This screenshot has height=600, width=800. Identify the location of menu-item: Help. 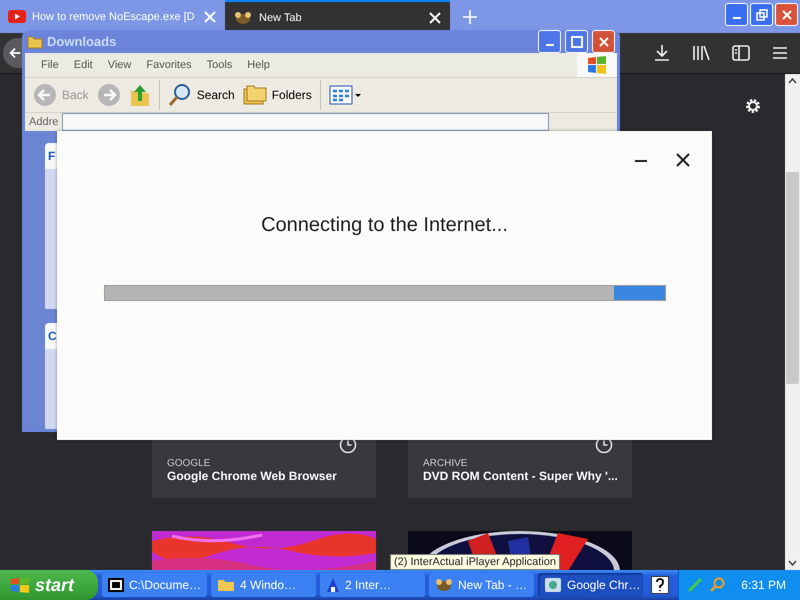
(258, 65).